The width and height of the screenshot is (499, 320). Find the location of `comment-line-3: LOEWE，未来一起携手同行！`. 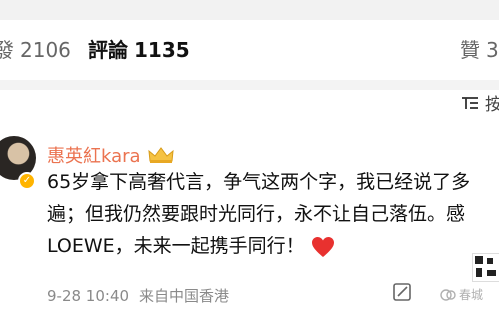

comment-line-3: LOEWE，未来一起携手同行！ is located at coordinates (273, 246).